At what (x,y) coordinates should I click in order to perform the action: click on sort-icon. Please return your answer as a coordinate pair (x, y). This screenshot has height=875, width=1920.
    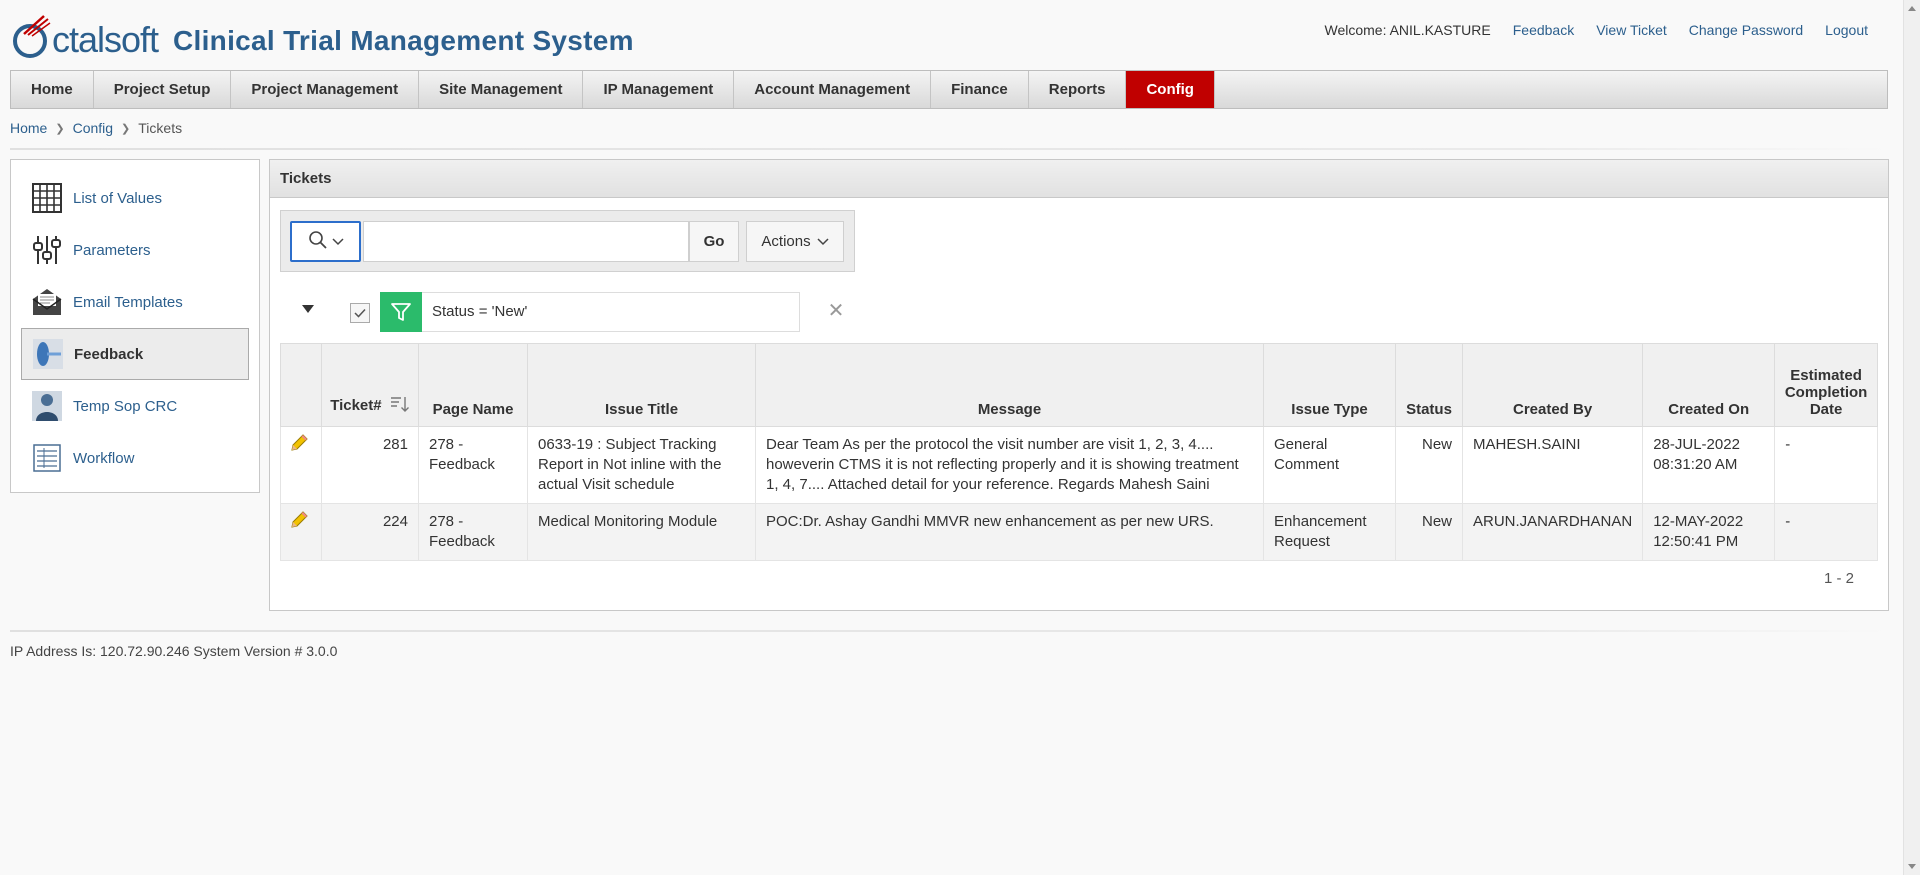
    Looking at the image, I should click on (400, 406).